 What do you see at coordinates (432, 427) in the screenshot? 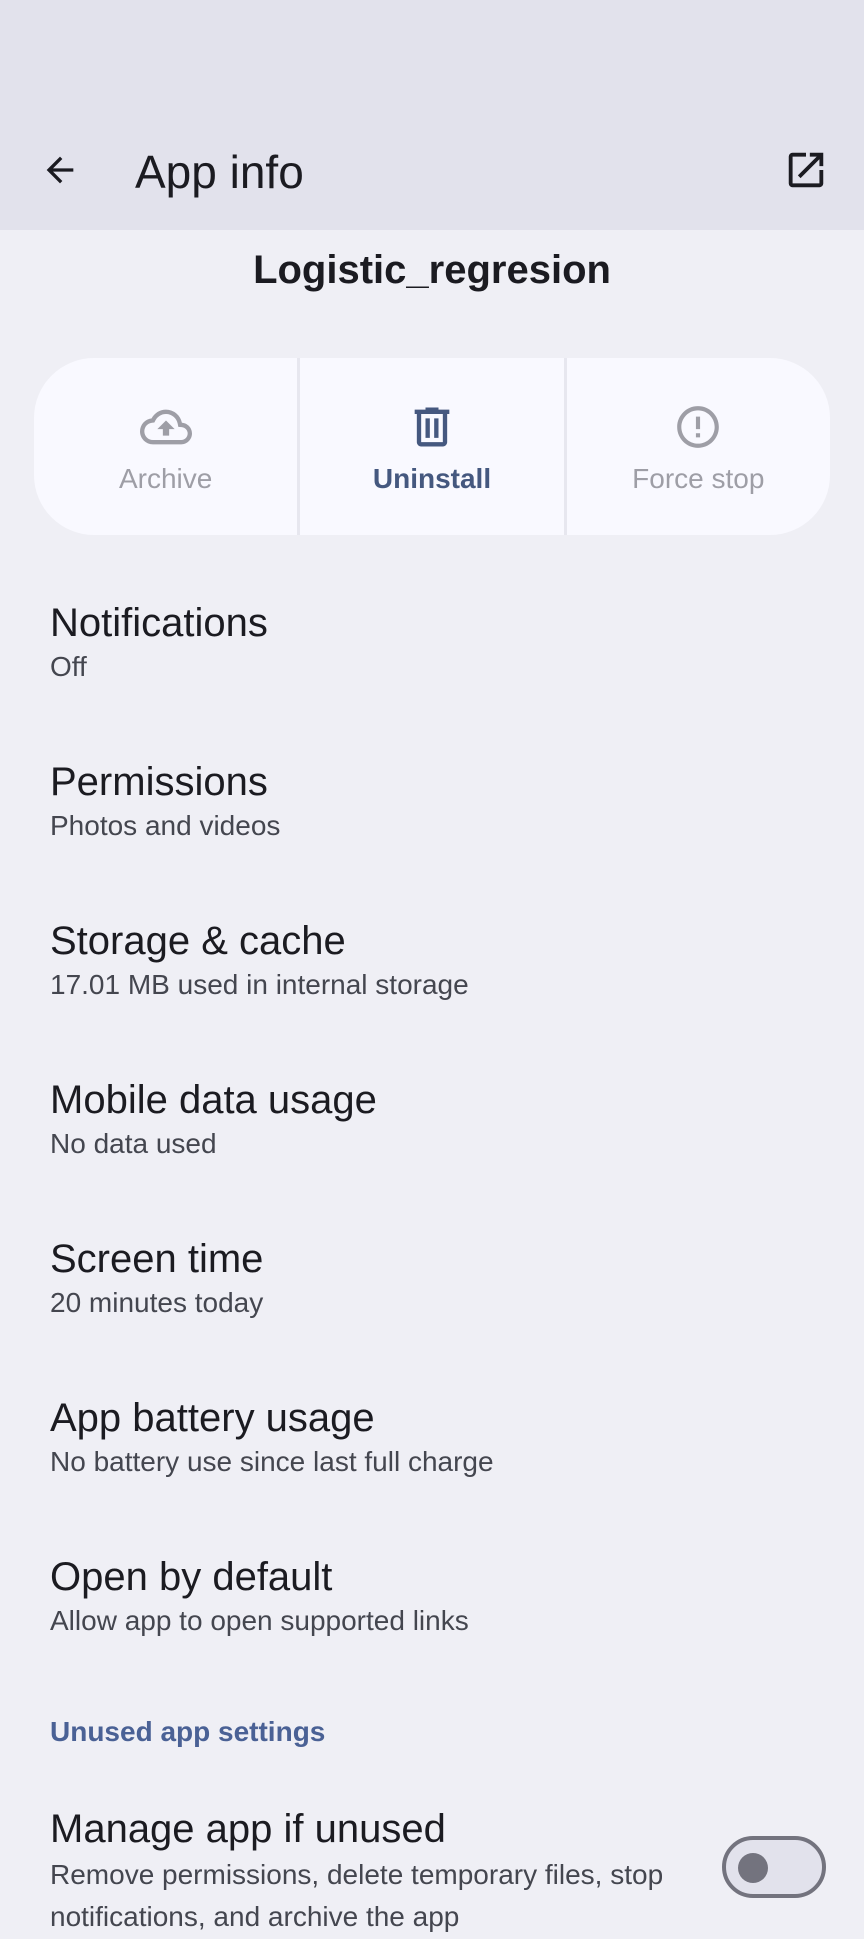
I see `trash-icon` at bounding box center [432, 427].